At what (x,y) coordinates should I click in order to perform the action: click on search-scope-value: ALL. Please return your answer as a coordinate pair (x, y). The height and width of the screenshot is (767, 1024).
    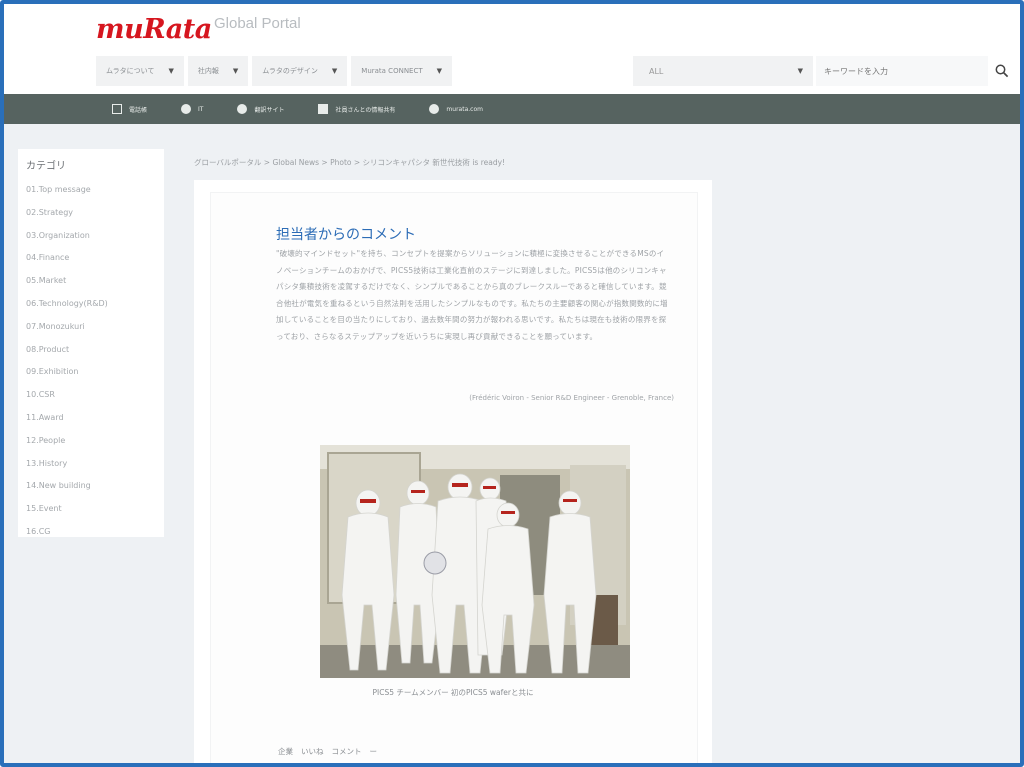
    Looking at the image, I should click on (656, 71).